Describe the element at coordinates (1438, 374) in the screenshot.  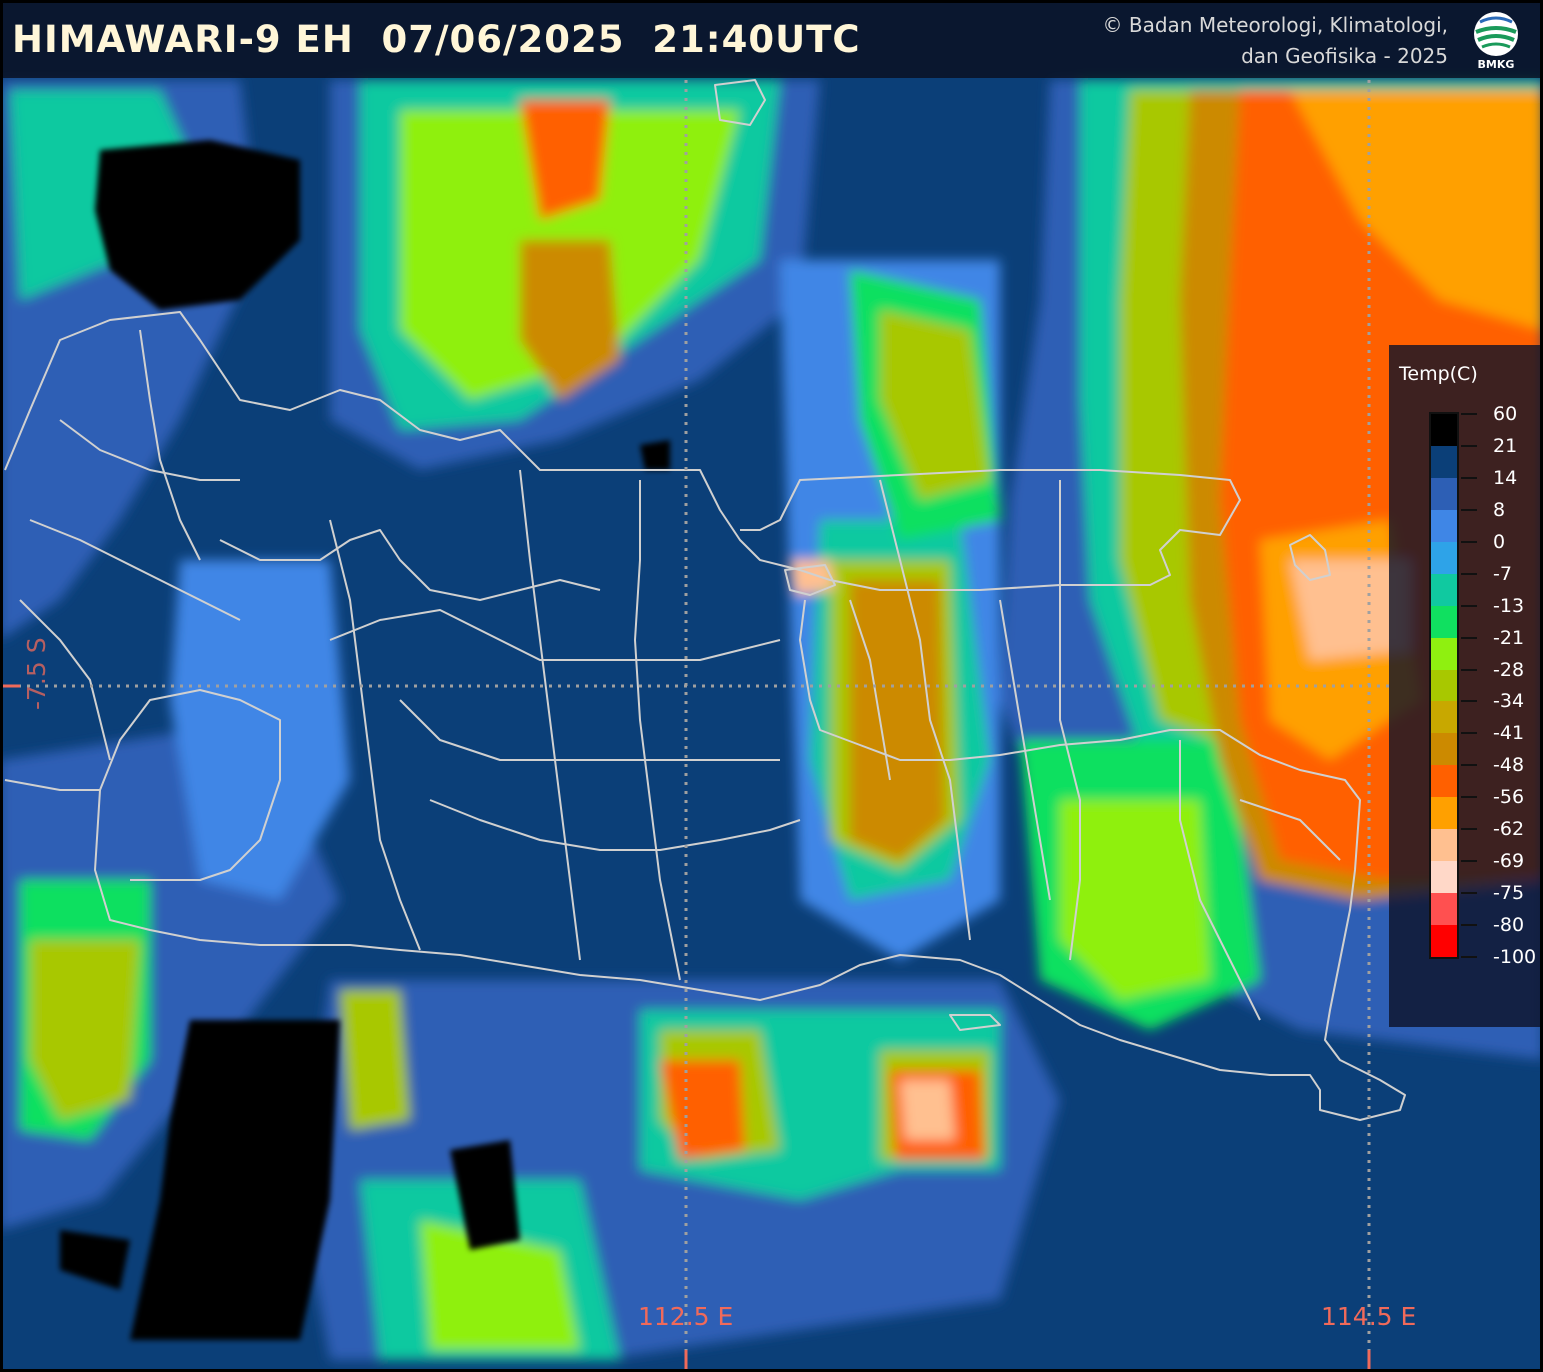
I see `legend-title: Temp(C)` at that location.